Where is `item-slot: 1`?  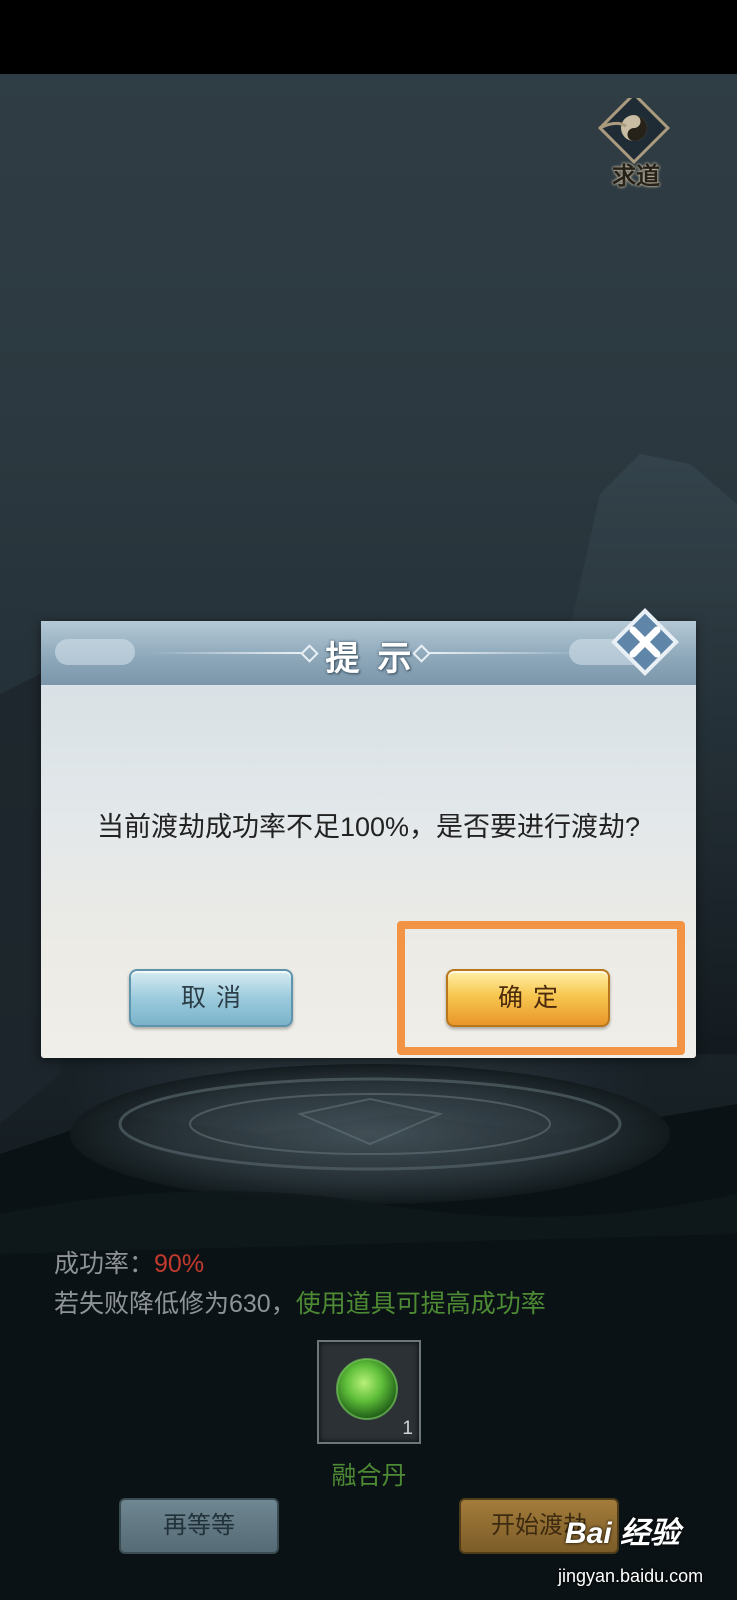
item-slot: 1 is located at coordinates (369, 1392).